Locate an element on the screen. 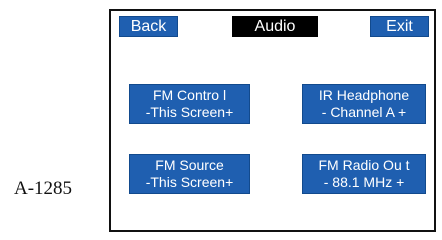  tile-label-line2: - Channel A + is located at coordinates (364, 112).